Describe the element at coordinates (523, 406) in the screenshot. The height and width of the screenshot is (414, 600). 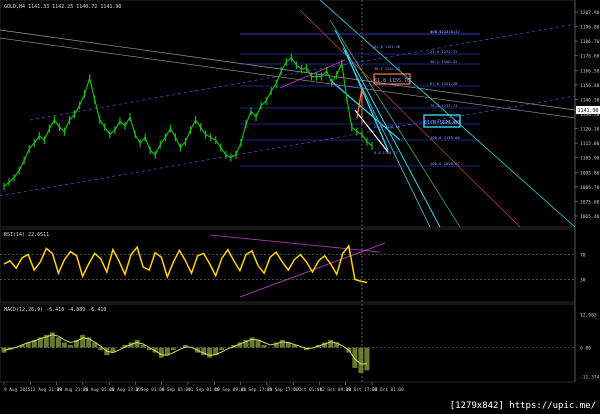
I see `watermark: [1279x842] https://upic.me/` at that location.